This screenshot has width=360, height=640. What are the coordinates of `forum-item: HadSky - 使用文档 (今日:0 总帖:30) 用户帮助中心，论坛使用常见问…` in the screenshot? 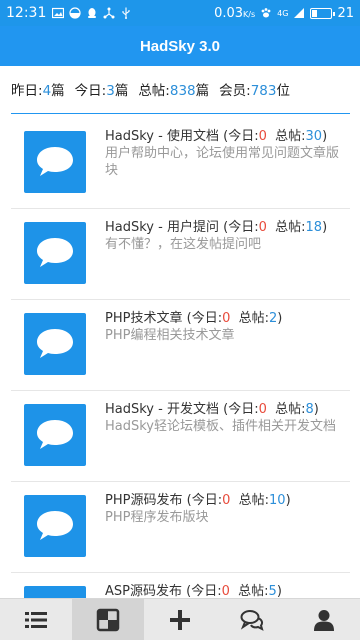 It's located at (180, 163).